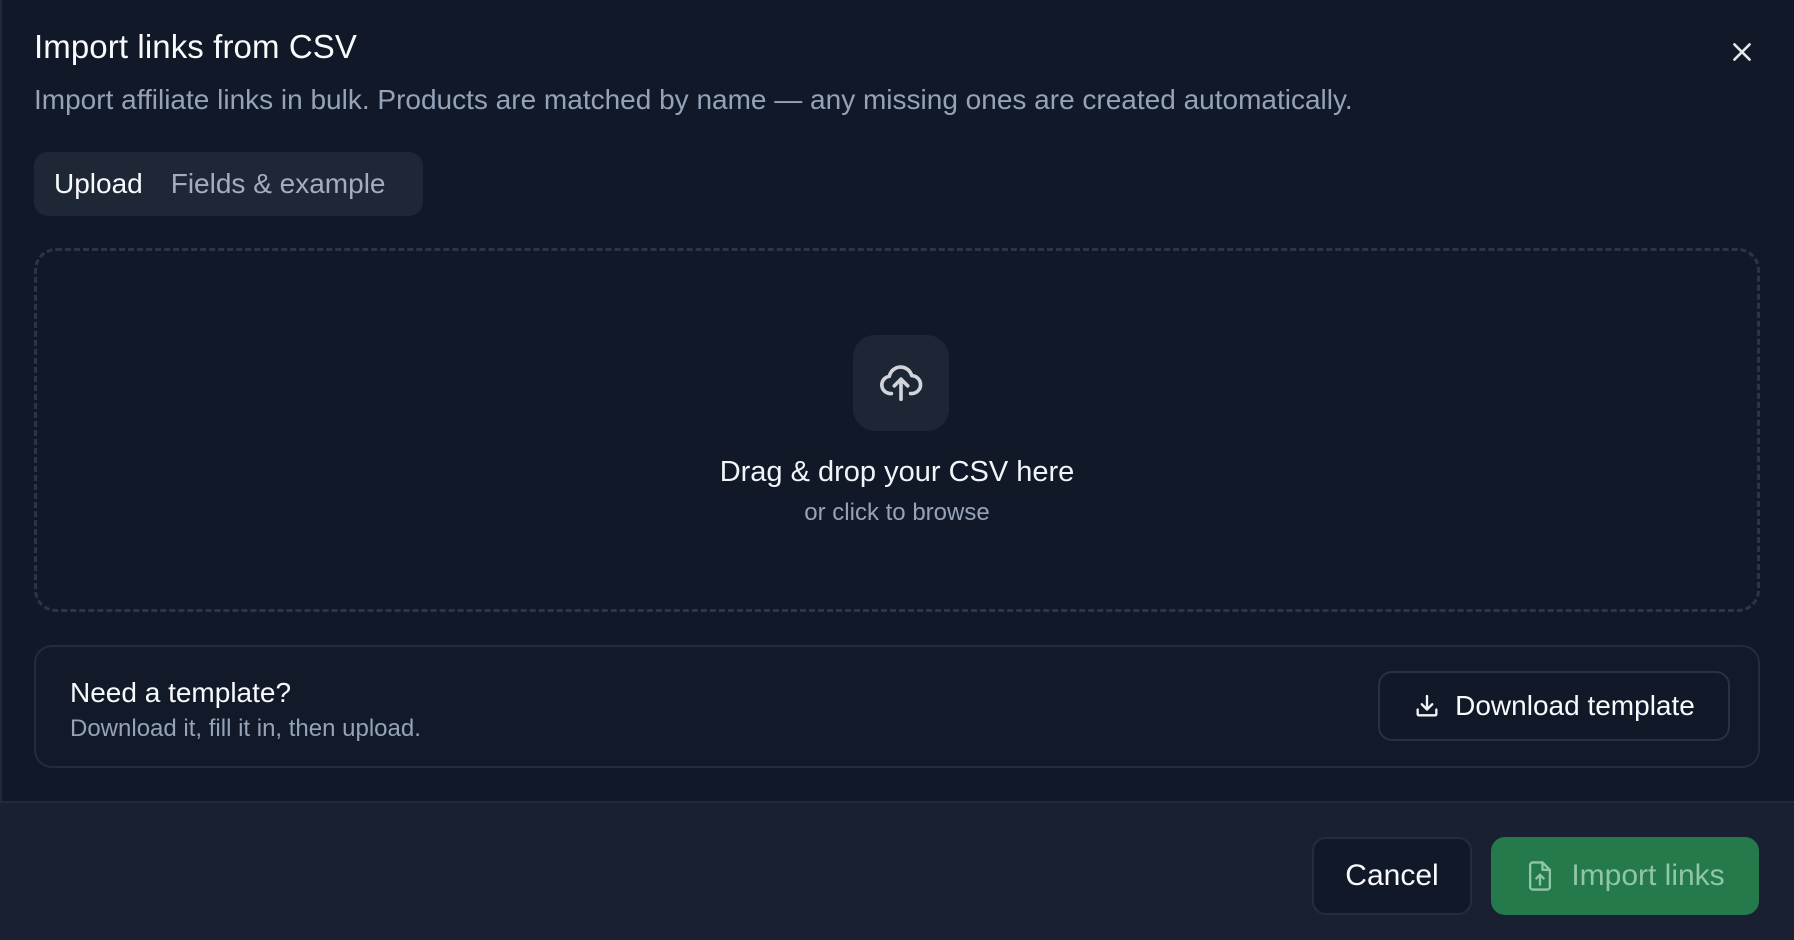 This screenshot has width=1794, height=940. I want to click on template-title: Need a template?, so click(181, 692).